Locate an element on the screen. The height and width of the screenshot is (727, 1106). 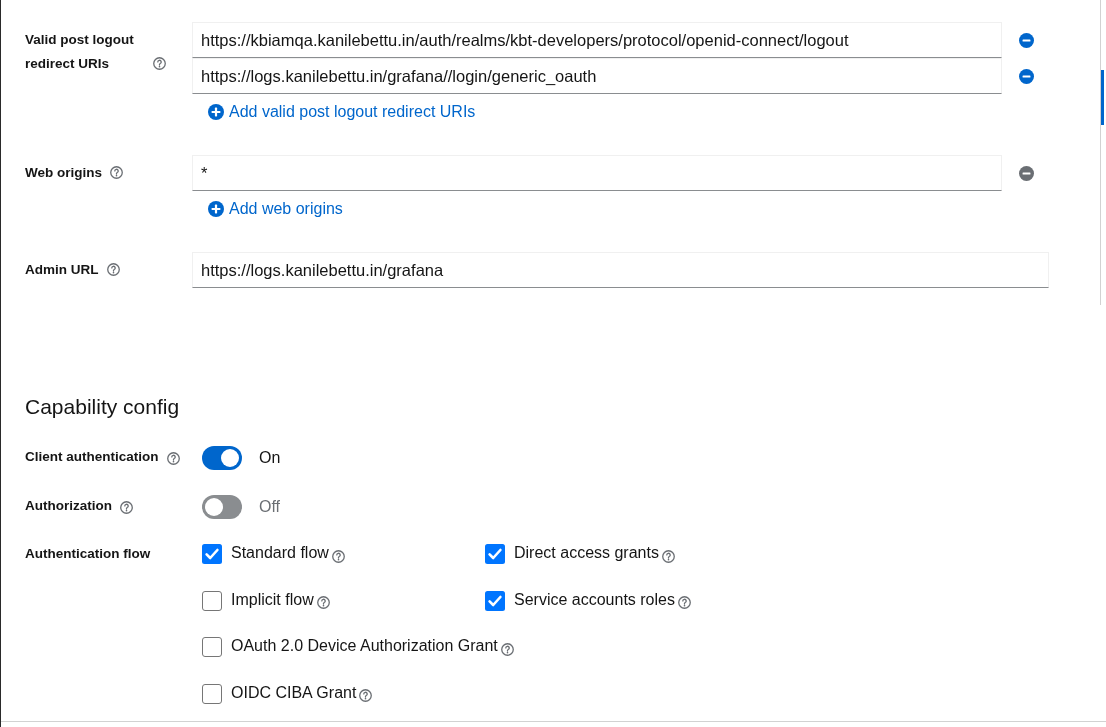
url-input: https://kbiamqa.kanilebettu.in/auth/realms/kbt-developers/protocol/openid-connect/logout is located at coordinates (597, 40).